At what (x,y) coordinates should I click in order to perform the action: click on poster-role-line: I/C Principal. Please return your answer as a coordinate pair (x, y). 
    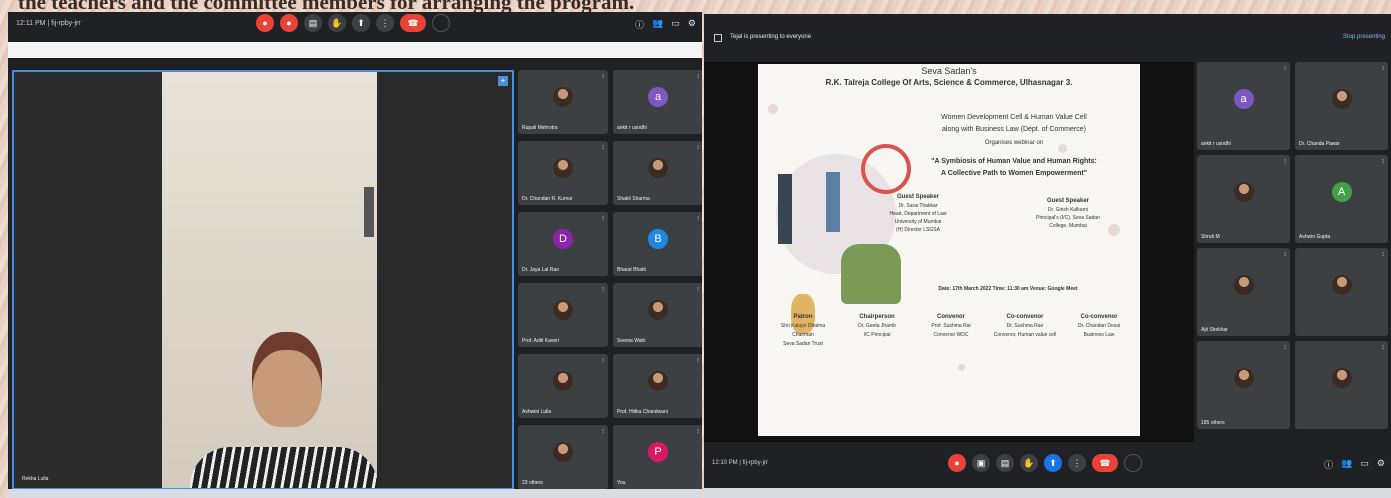
    Looking at the image, I should click on (877, 335).